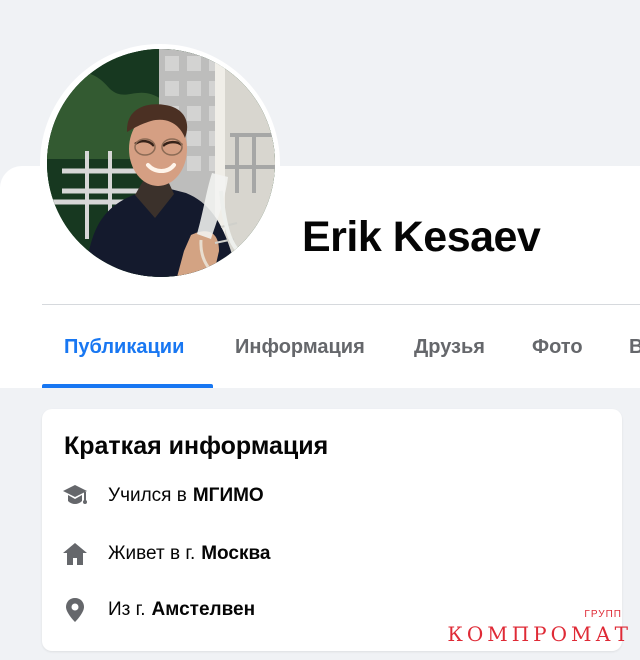  I want to click on profile-picture, so click(161, 163).